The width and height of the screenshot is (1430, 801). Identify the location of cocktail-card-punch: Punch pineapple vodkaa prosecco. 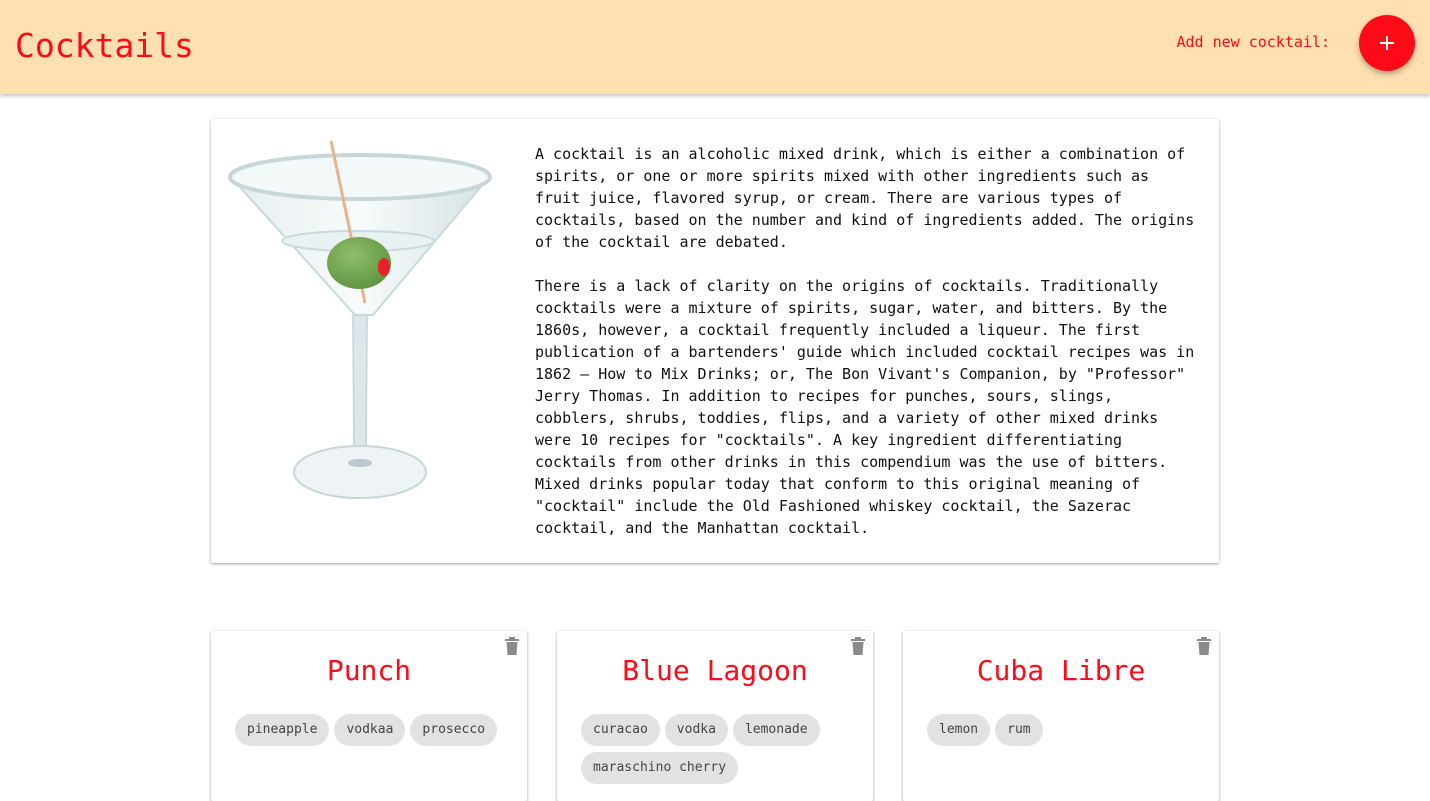
(369, 716).